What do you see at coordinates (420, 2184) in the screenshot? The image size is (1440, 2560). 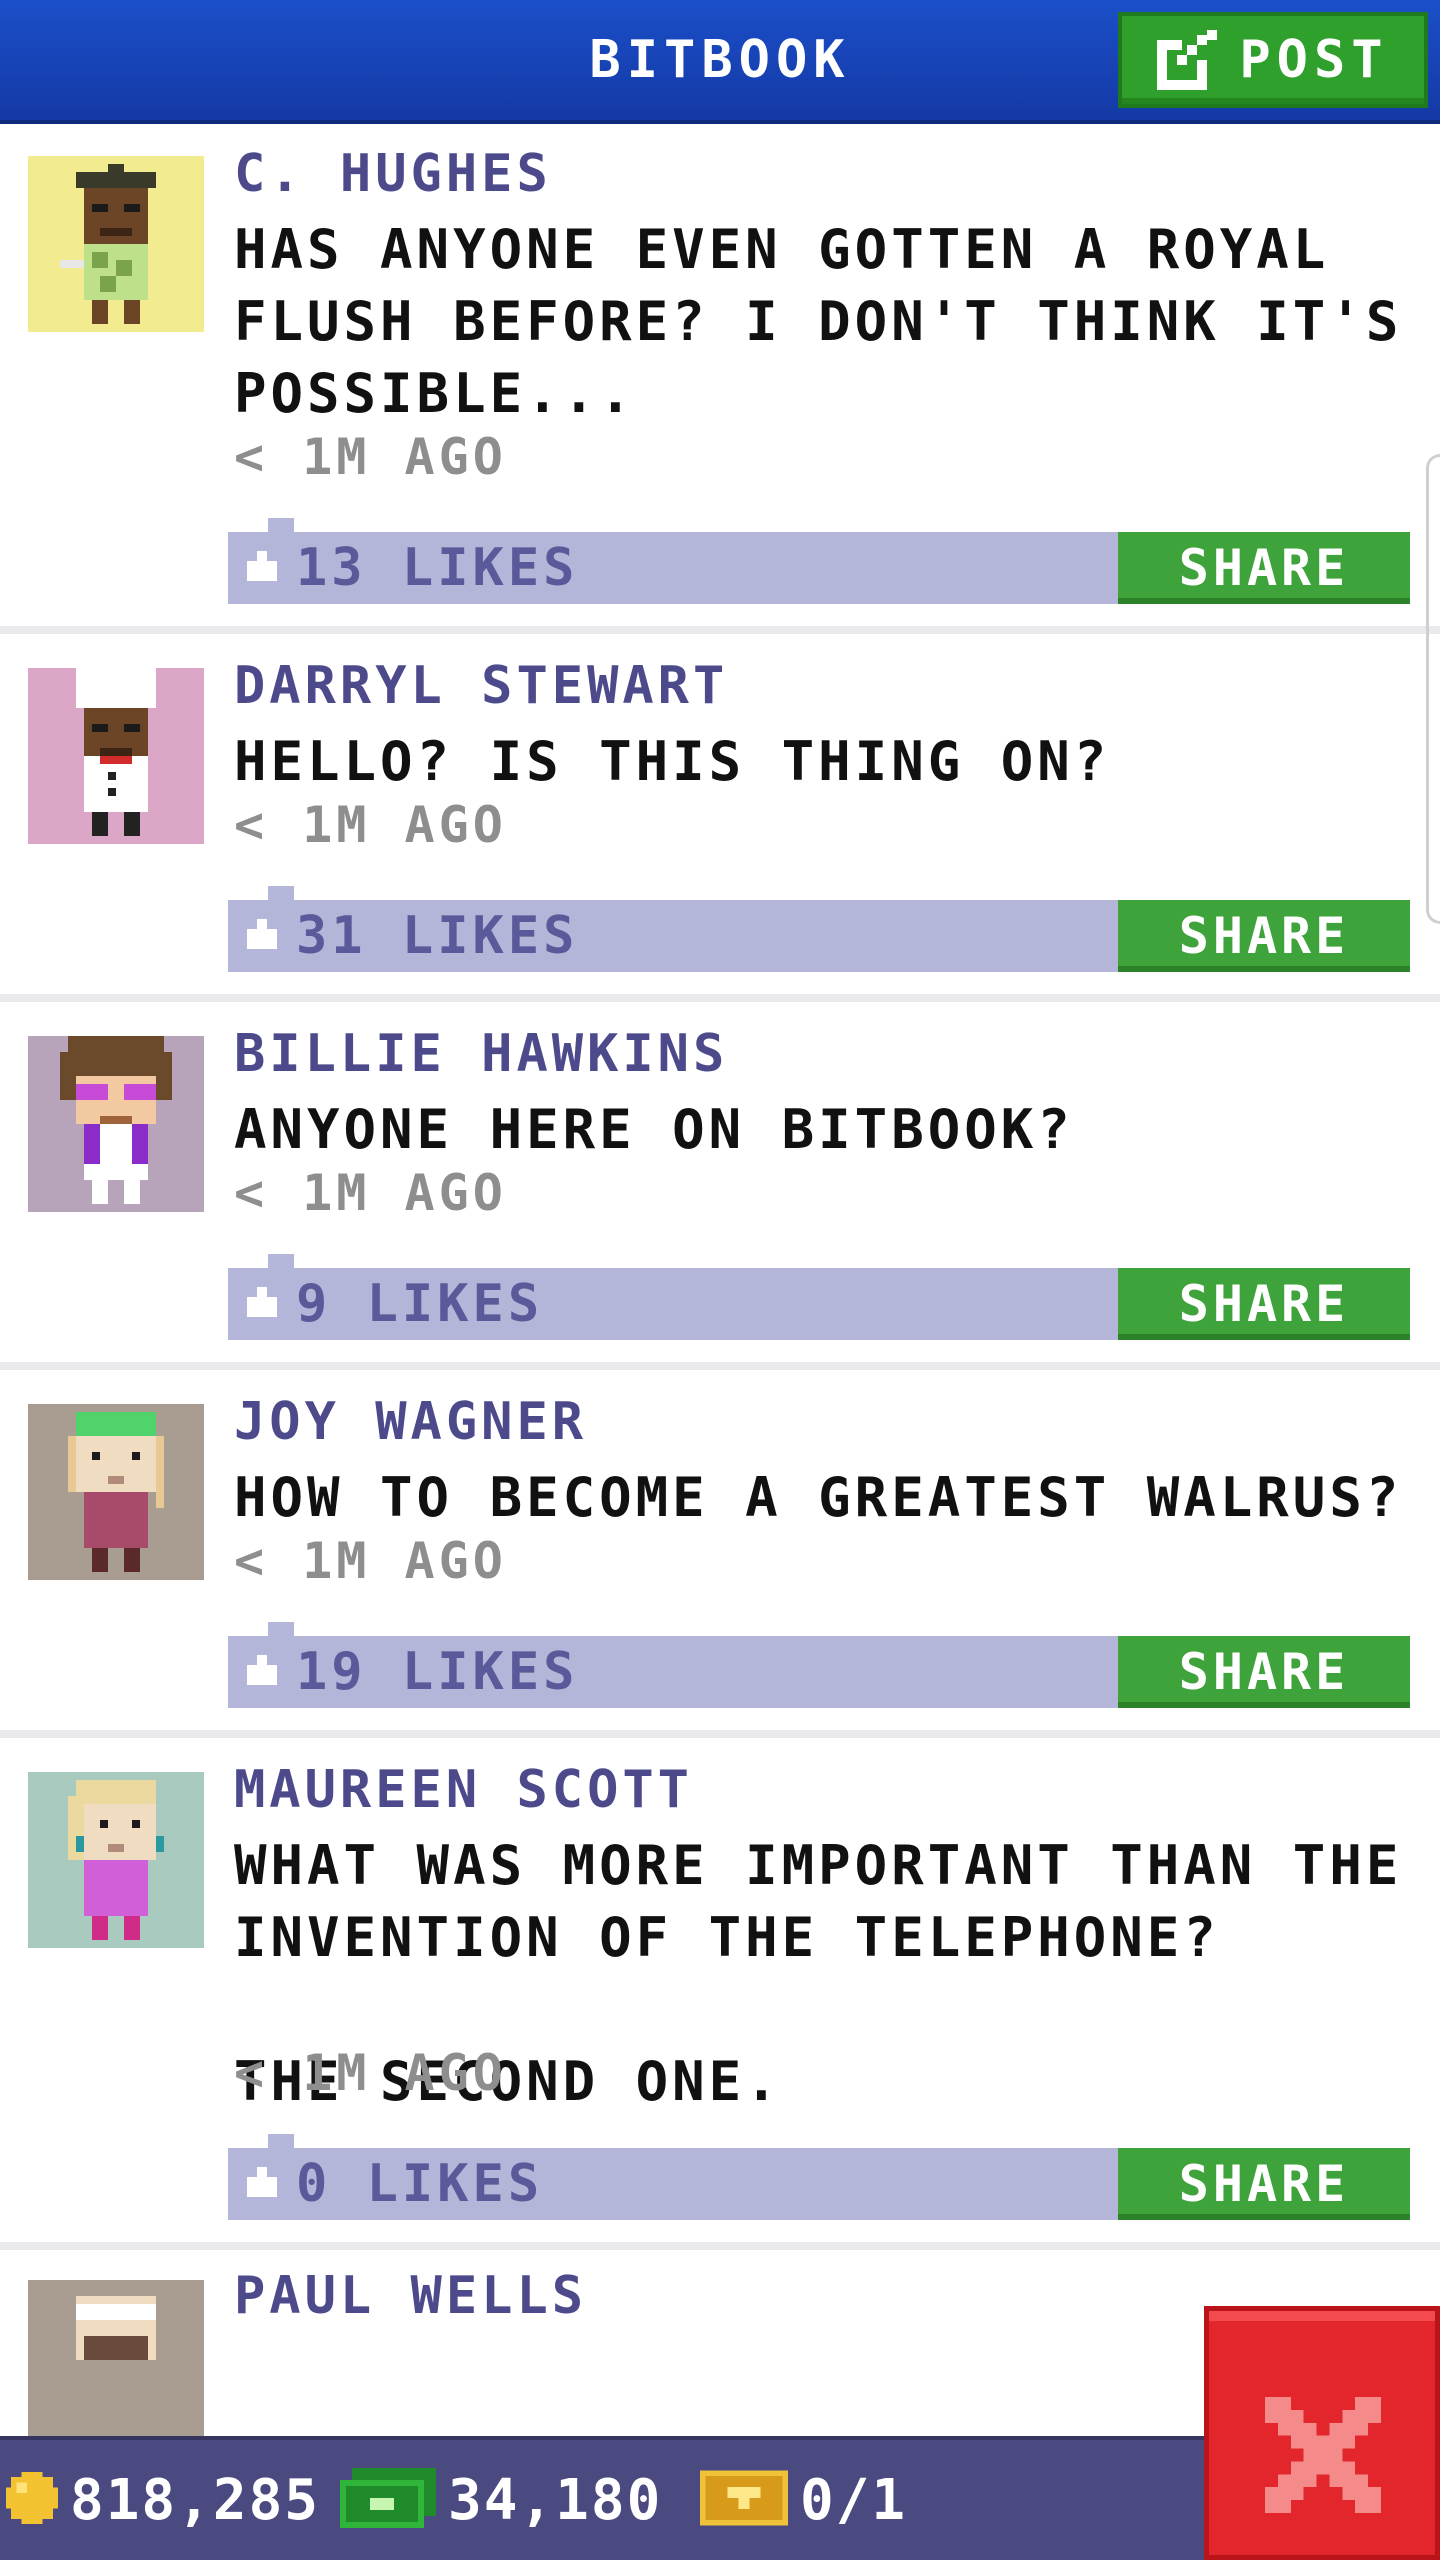 I see `likes-count: 0 LIKES` at bounding box center [420, 2184].